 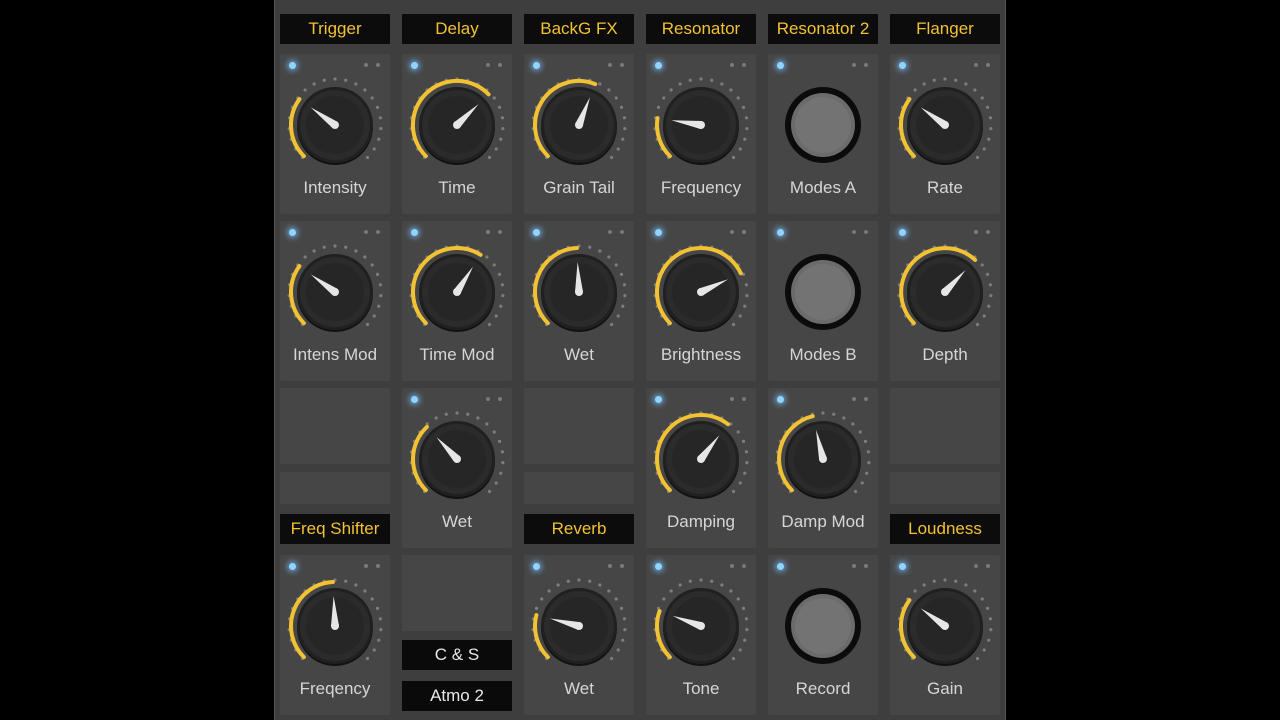 I want to click on atmo-2-button: Atmo 2, so click(x=457, y=696).